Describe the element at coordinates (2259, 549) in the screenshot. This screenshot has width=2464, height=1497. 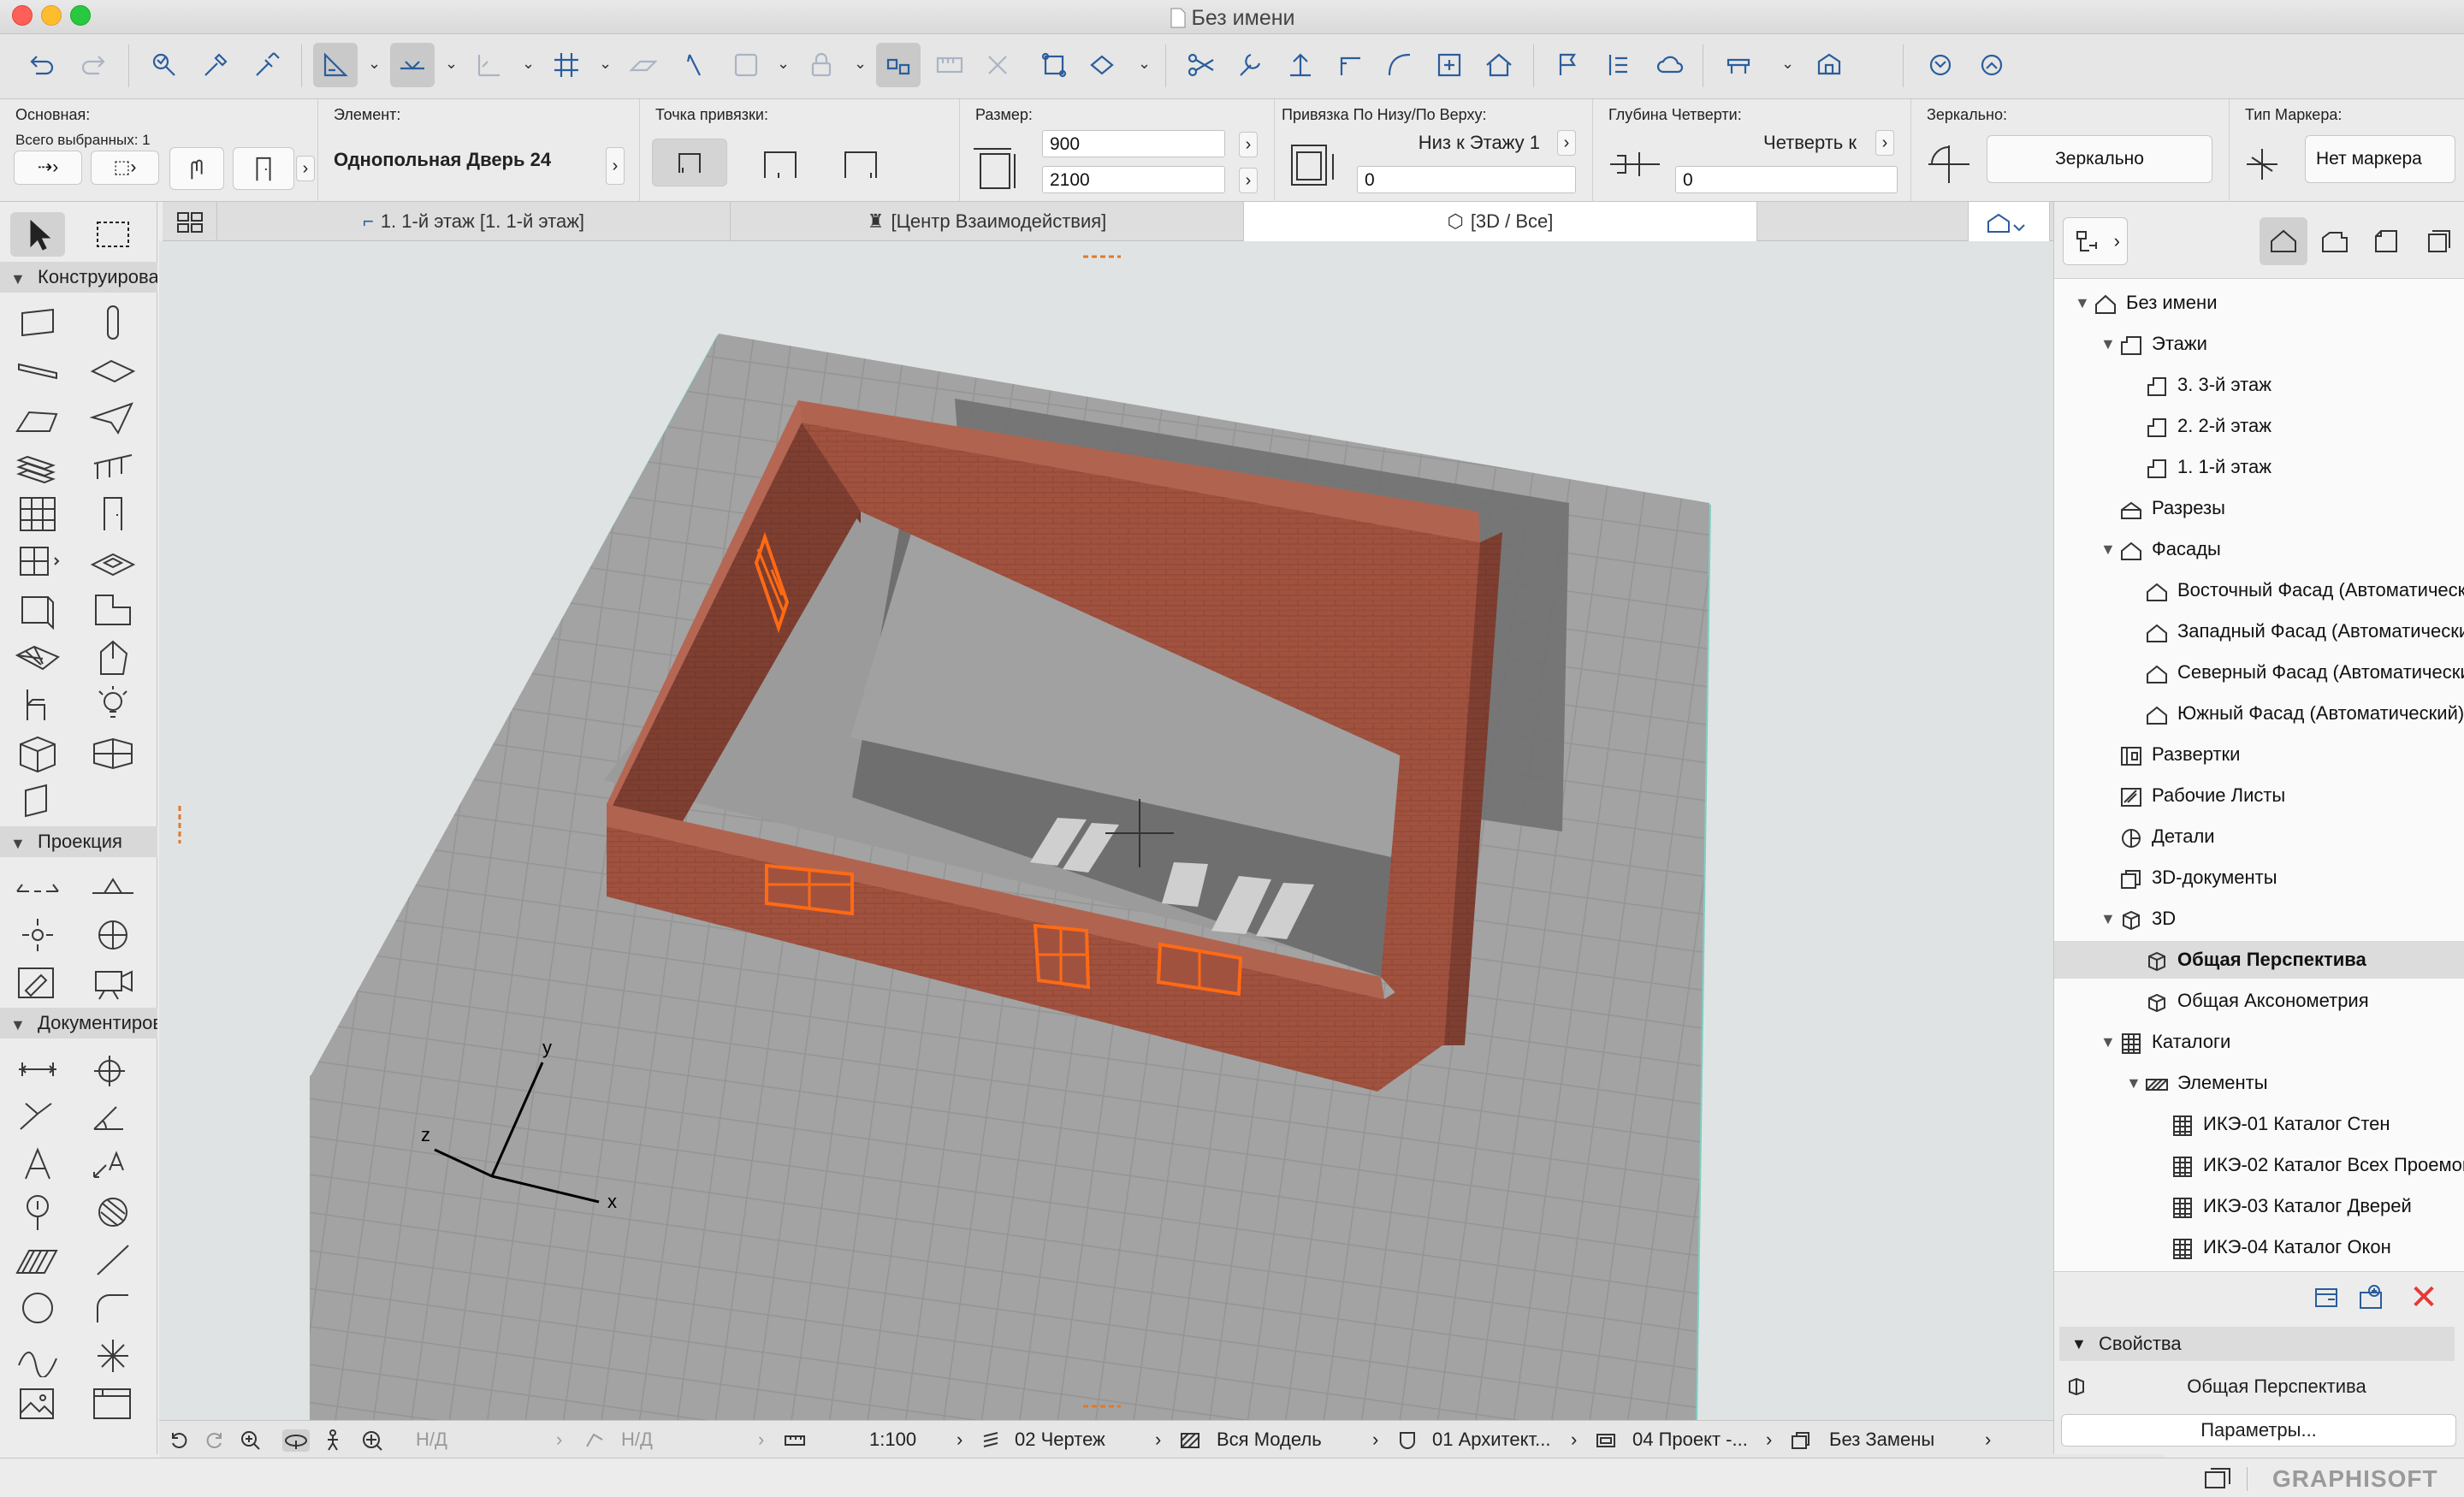
I see `tree-item: ▼ Фасады` at that location.